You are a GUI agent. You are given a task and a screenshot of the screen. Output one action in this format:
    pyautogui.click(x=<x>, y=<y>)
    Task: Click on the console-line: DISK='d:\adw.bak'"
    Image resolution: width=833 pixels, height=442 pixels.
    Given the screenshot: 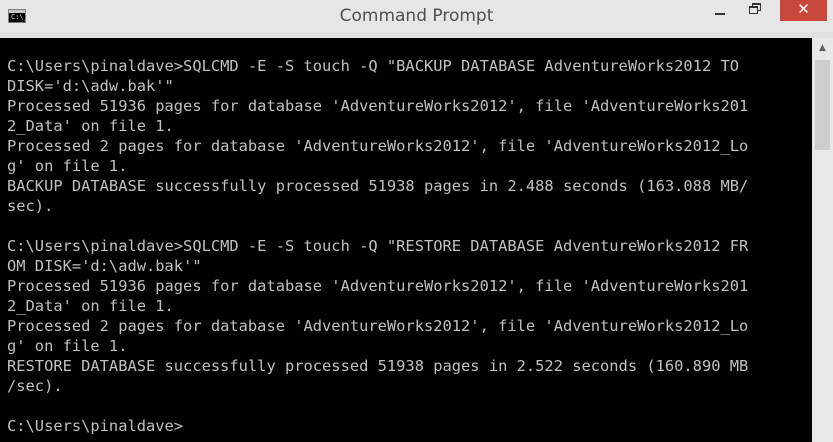 What is the action you would take?
    pyautogui.click(x=90, y=86)
    